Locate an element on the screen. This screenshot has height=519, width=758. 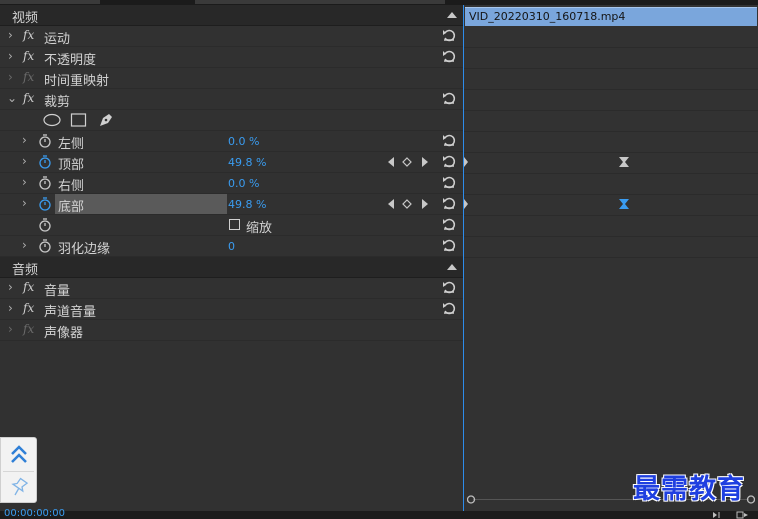
effect-row-opacity: › fx 不透明度 is located at coordinates (231, 57).